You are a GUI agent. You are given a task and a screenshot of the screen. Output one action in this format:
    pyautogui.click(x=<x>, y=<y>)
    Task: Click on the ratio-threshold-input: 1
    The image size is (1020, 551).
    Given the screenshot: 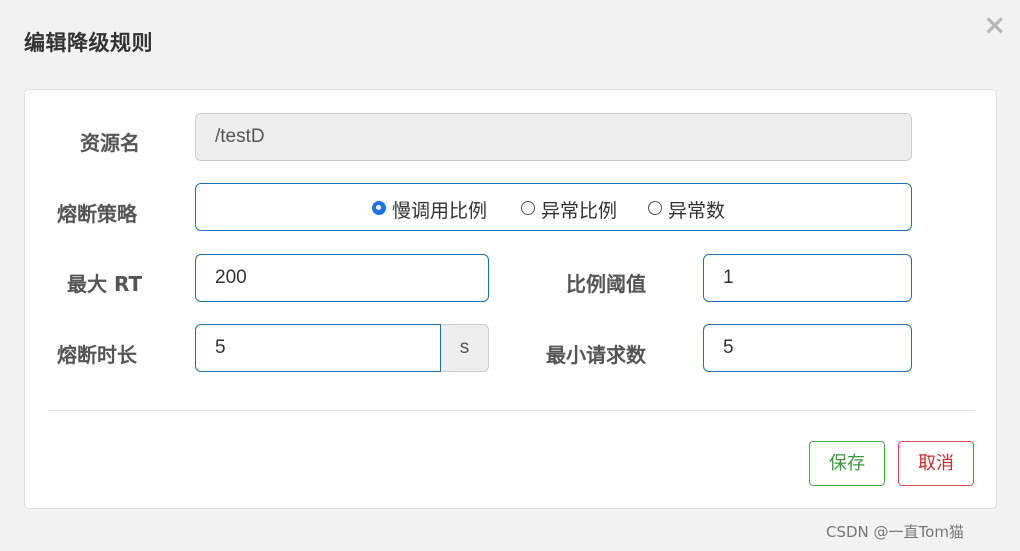 What is the action you would take?
    pyautogui.click(x=807, y=278)
    